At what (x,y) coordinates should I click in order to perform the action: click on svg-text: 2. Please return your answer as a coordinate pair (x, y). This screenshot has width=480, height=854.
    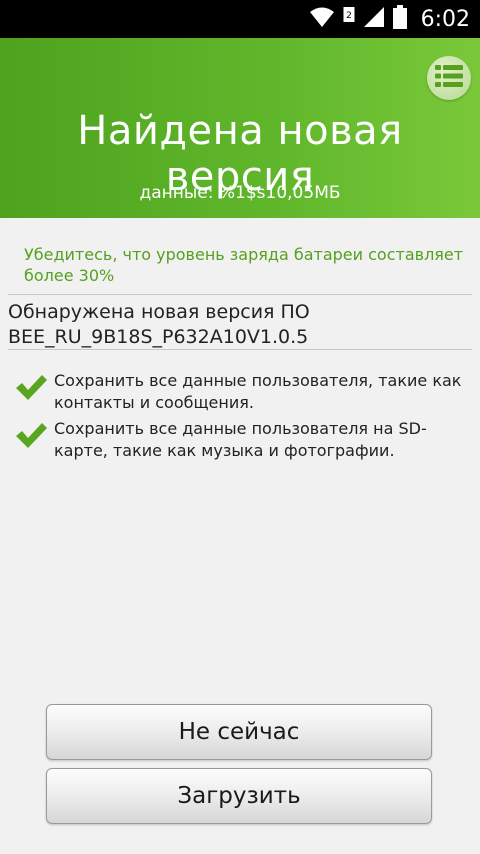
    Looking at the image, I should click on (349, 16).